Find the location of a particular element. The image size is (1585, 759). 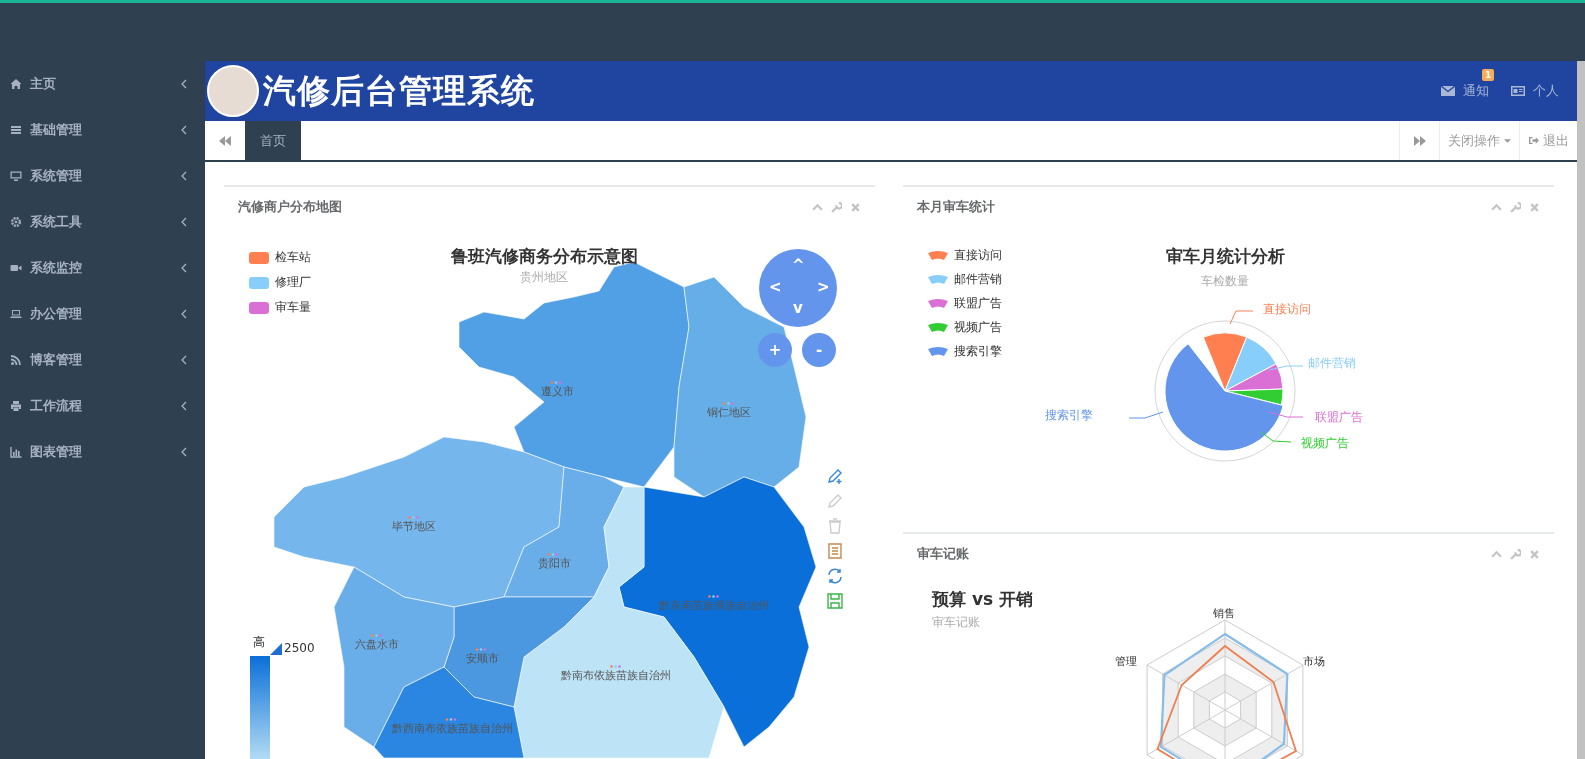

sidebar-item: 工作流程 is located at coordinates (102, 406).